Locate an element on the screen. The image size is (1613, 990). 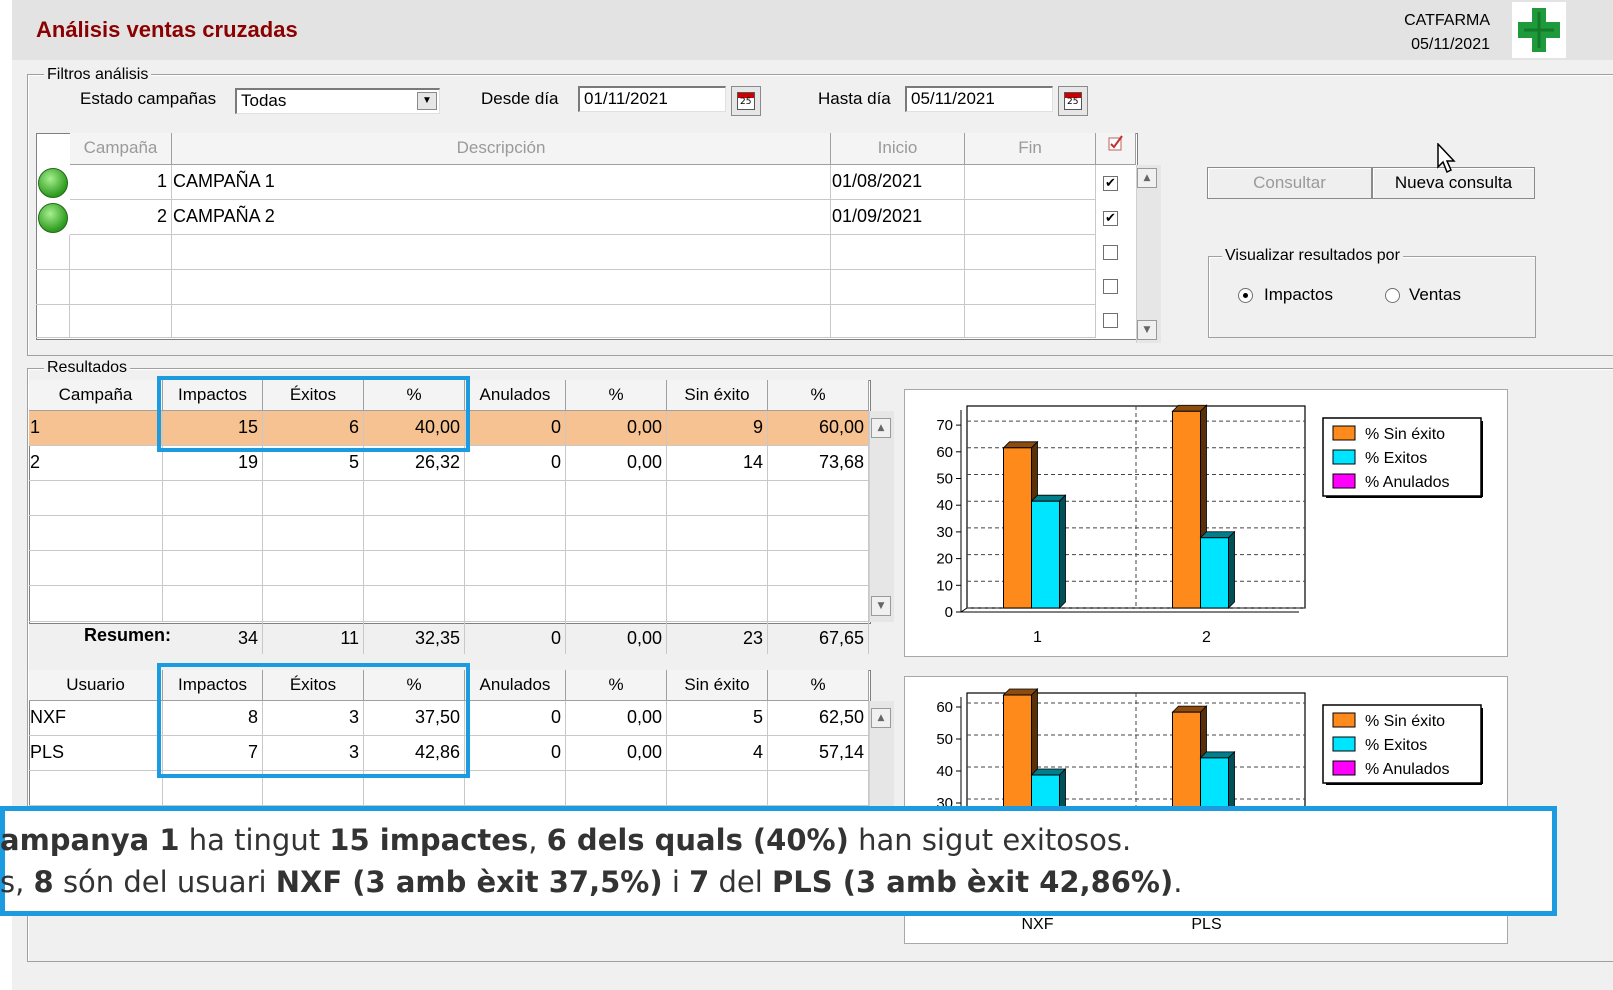
user-name-cell: NXF is located at coordinates (96, 718).